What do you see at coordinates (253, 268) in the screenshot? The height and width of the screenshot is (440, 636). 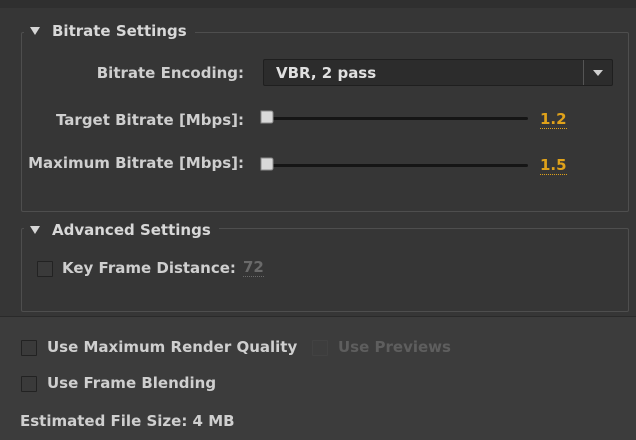 I see `key-frame-distance-value: 72` at bounding box center [253, 268].